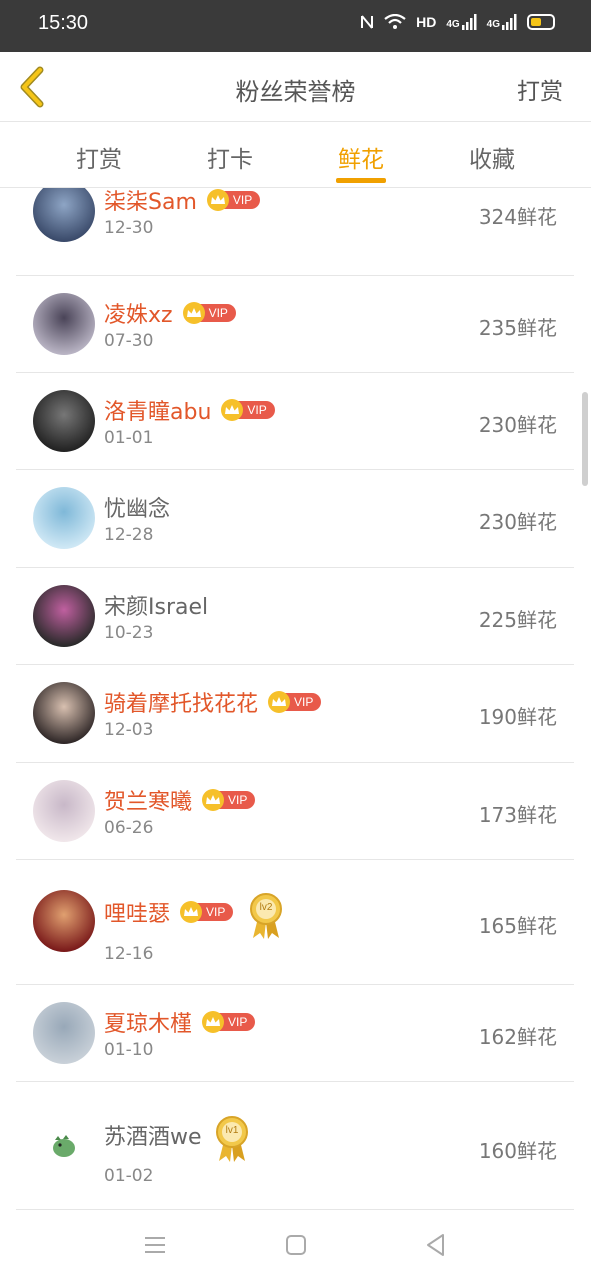  I want to click on medal-level-text: lv1, so click(232, 1130).